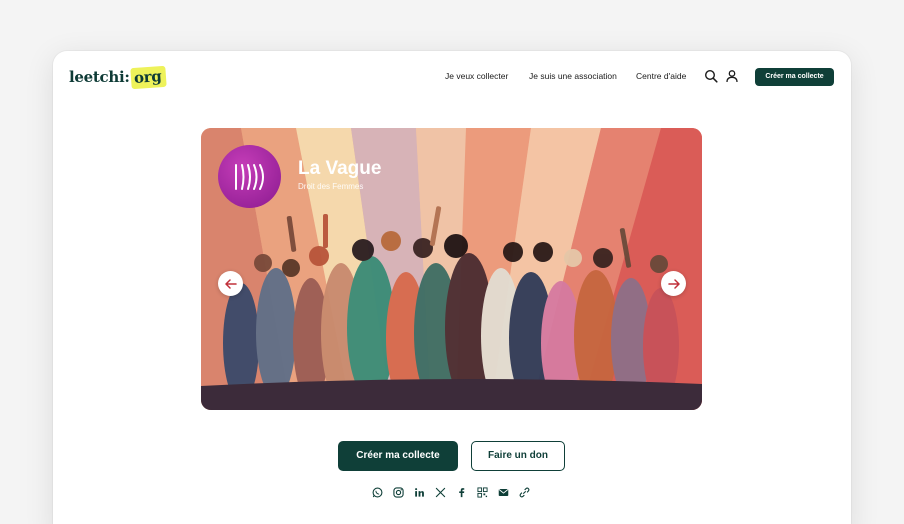 Image resolution: width=904 pixels, height=524 pixels. What do you see at coordinates (518, 456) in the screenshot?
I see `make-donation-button: Faire un don` at bounding box center [518, 456].